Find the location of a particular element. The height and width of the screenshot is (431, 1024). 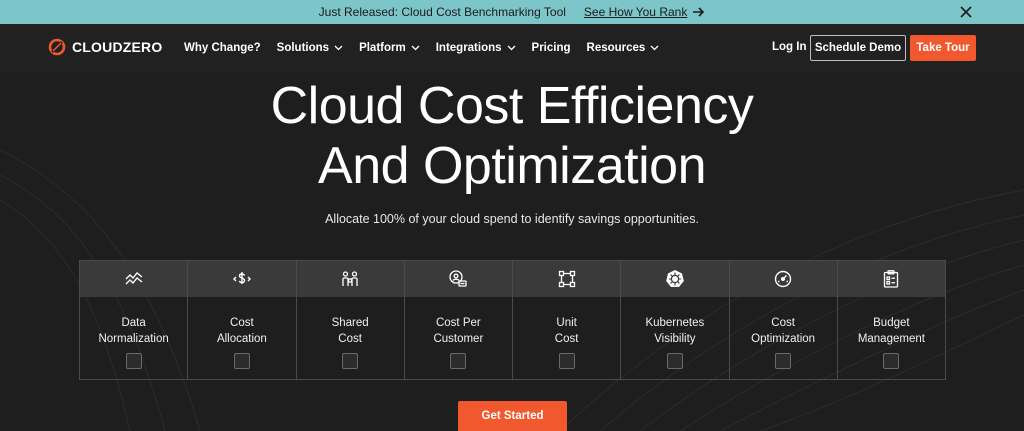

feature-kubernetes-visibility: Kubernetes Visibility is located at coordinates (675, 320).